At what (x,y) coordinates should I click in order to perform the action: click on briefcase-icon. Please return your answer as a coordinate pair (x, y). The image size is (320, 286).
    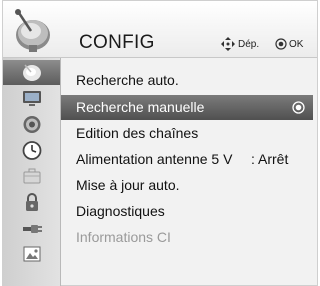
    Looking at the image, I should click on (32, 176).